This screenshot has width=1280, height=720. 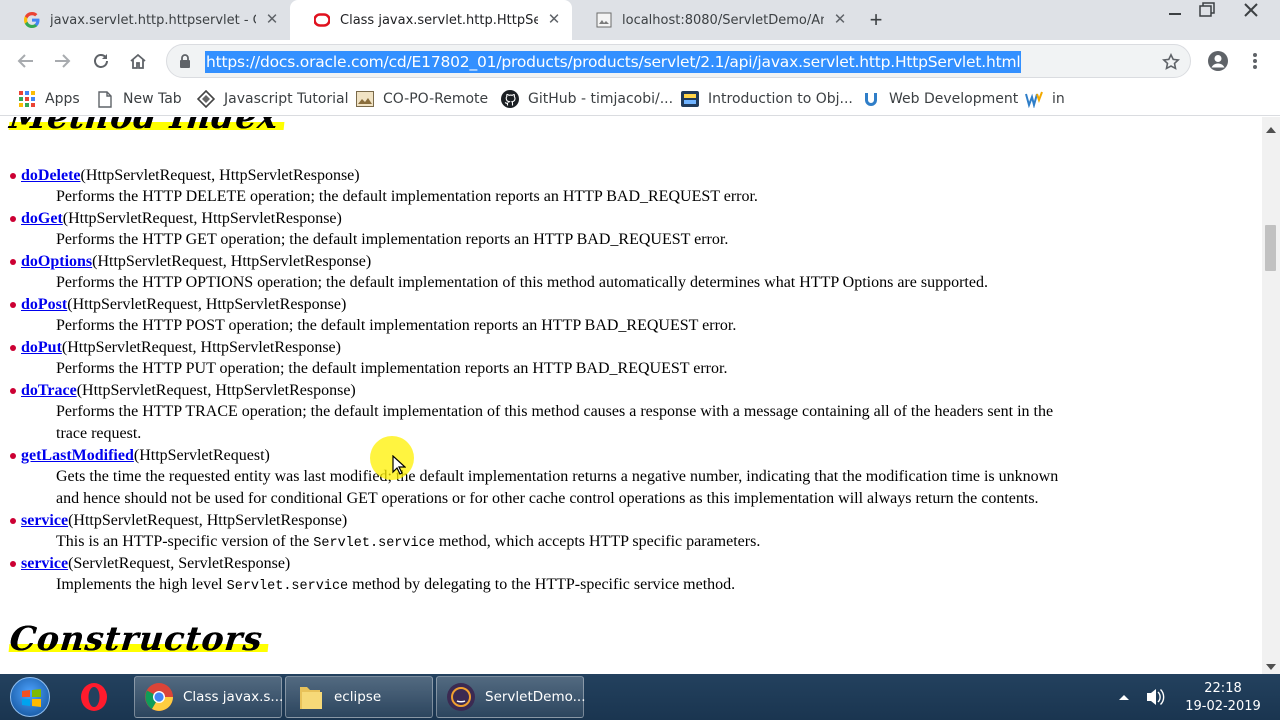 I want to click on menu-button, so click(x=1255, y=61).